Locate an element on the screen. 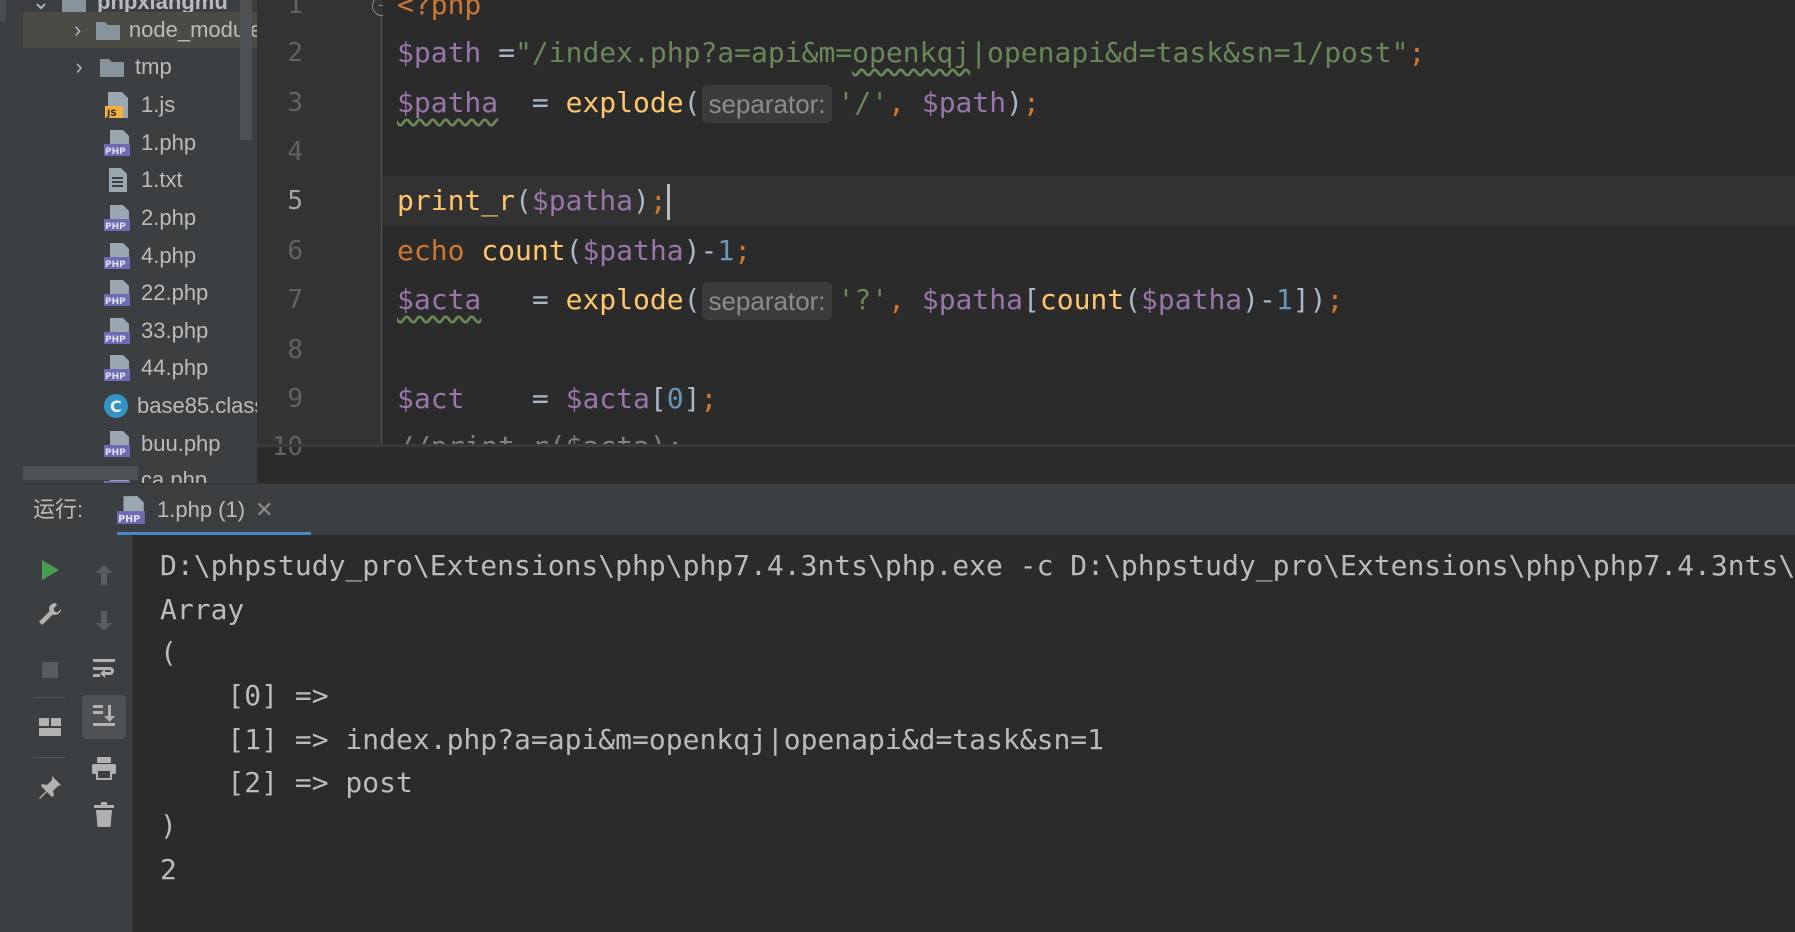  line-number: 6 is located at coordinates (295, 251).